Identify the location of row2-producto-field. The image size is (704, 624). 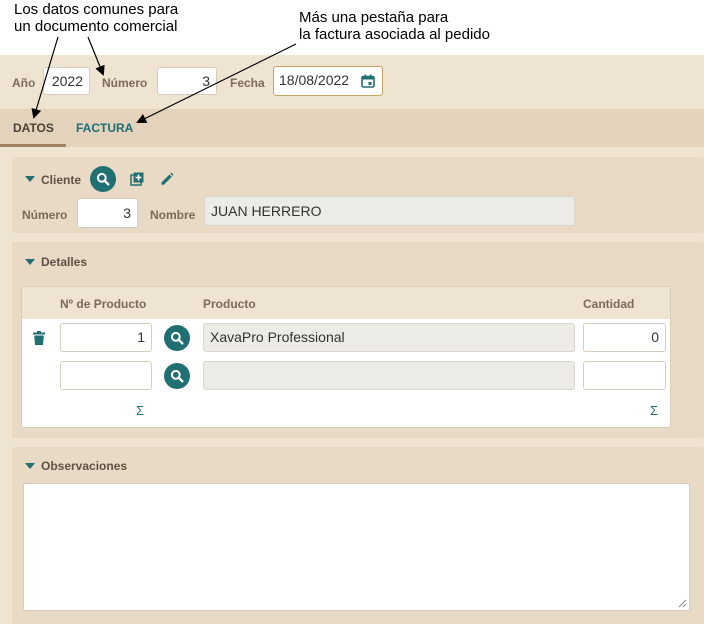
(389, 375).